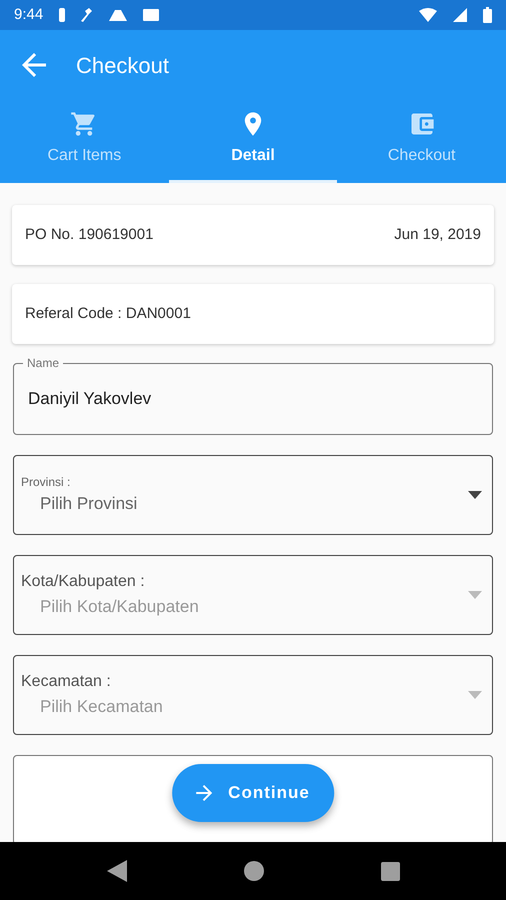  I want to click on back-nav-icon, so click(116, 871).